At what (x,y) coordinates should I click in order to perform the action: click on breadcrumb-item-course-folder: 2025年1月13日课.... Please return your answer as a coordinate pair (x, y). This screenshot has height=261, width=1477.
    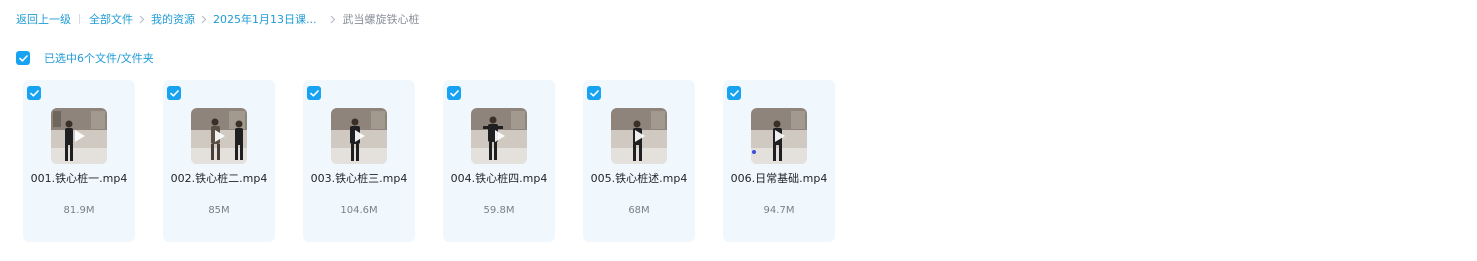
    Looking at the image, I should click on (264, 19).